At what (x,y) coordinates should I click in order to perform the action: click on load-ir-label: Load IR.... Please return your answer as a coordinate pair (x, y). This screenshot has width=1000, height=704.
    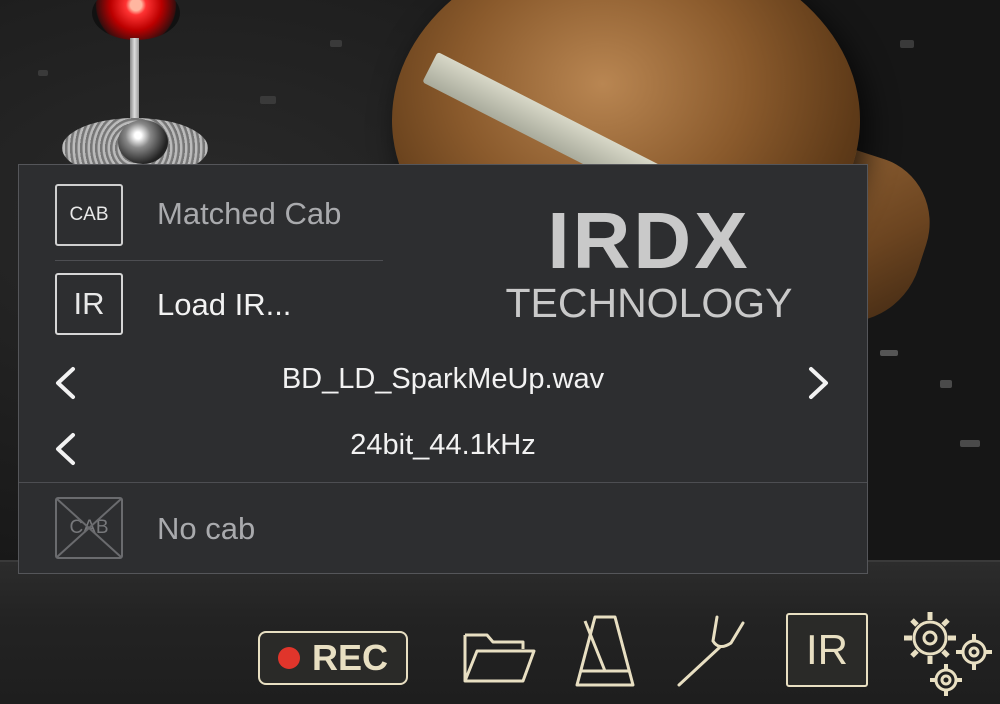
    Looking at the image, I should click on (224, 304).